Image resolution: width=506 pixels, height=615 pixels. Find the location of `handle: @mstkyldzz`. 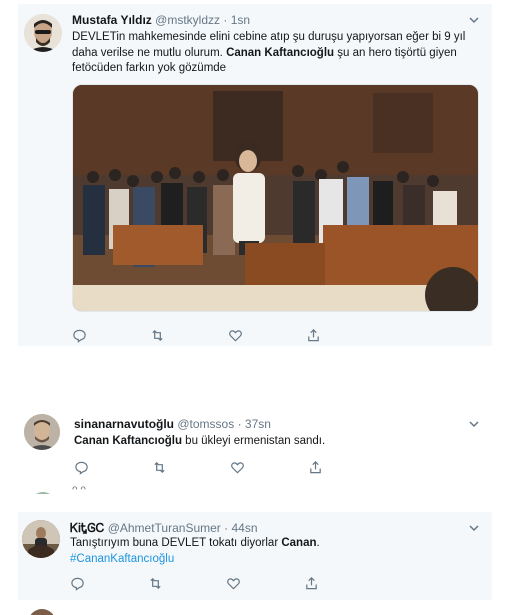

handle: @mstkyldzz is located at coordinates (187, 20).